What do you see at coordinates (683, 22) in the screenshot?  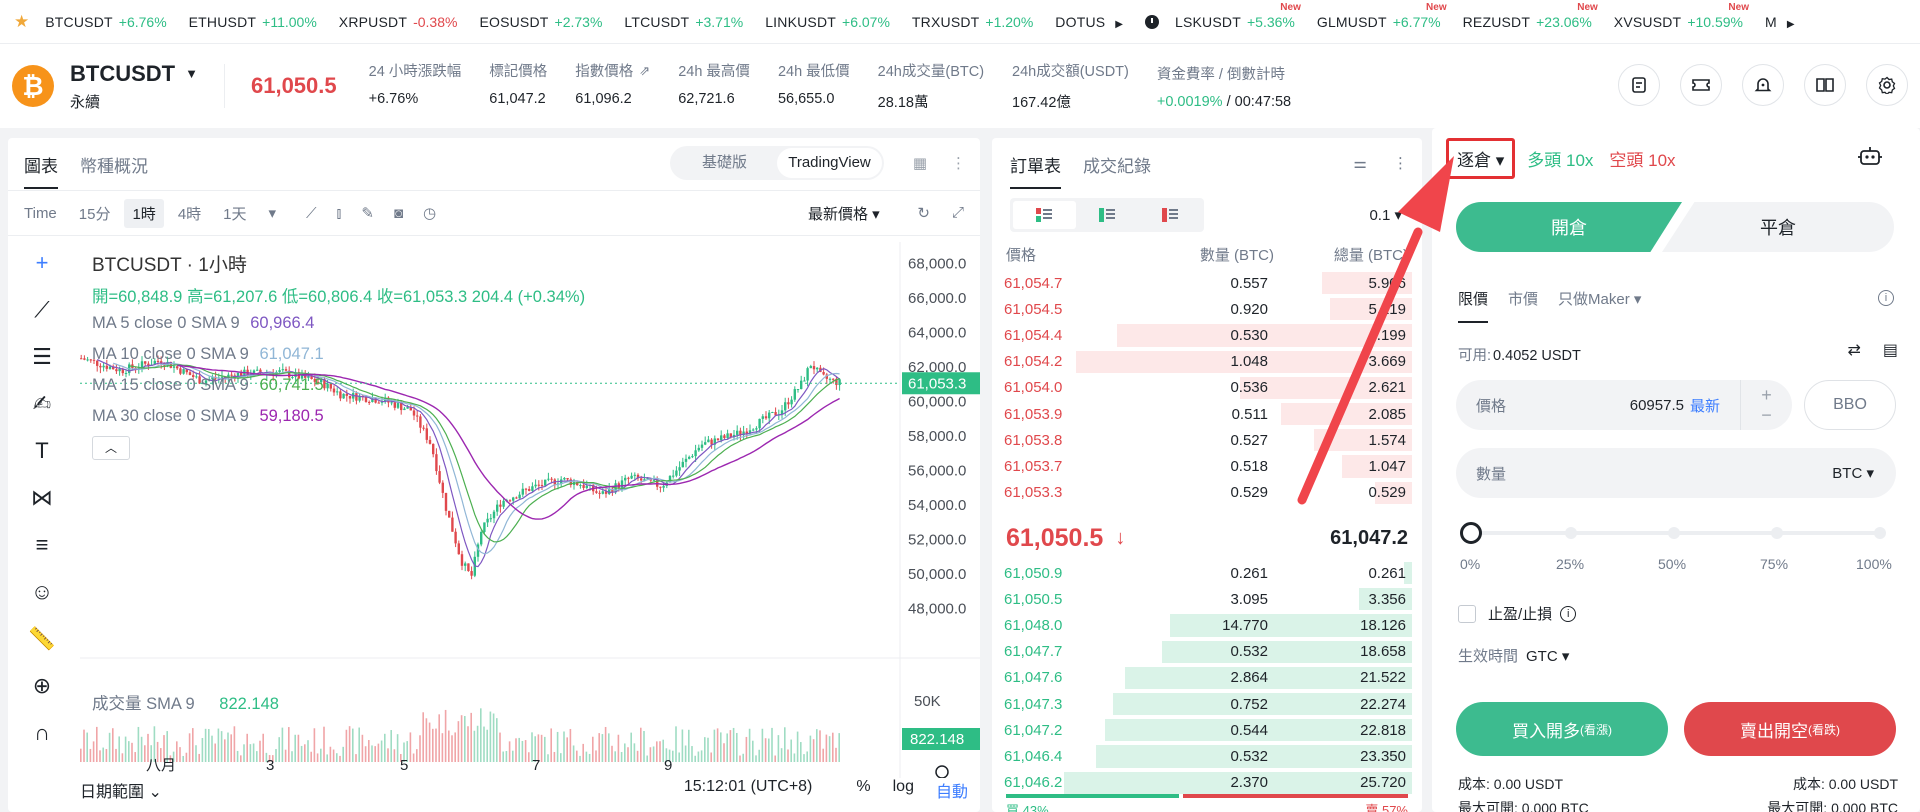 I see `ticker-item: LTCUSDT +3.71%` at bounding box center [683, 22].